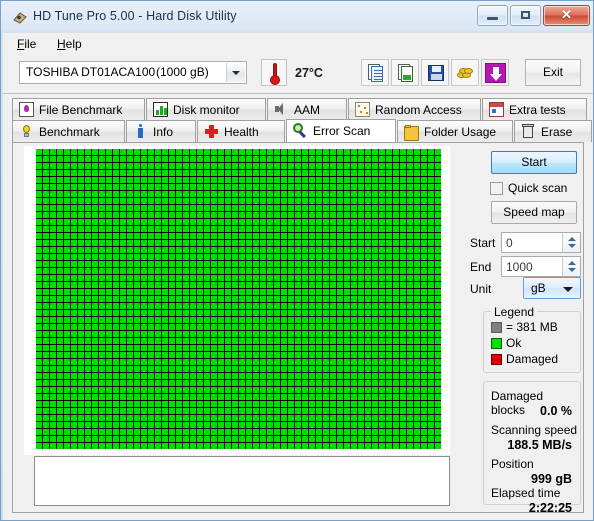 This screenshot has width=594, height=521. What do you see at coordinates (241, 131) in the screenshot?
I see `tab-health: Health` at bounding box center [241, 131].